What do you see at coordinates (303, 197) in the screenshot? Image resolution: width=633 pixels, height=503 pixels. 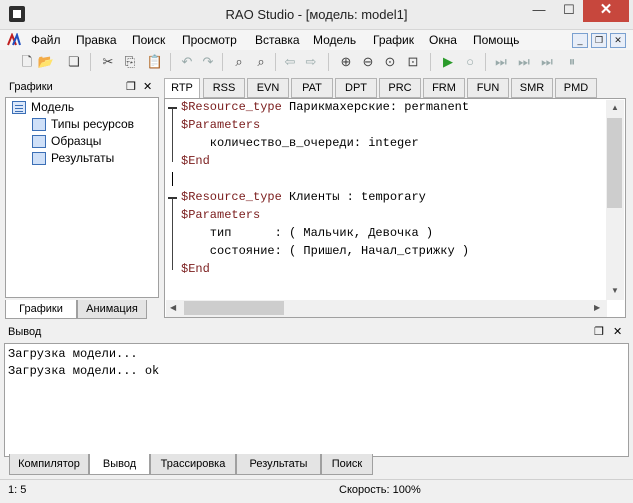 I see `code-line: $Resource_type Клиенты : temporary` at bounding box center [303, 197].